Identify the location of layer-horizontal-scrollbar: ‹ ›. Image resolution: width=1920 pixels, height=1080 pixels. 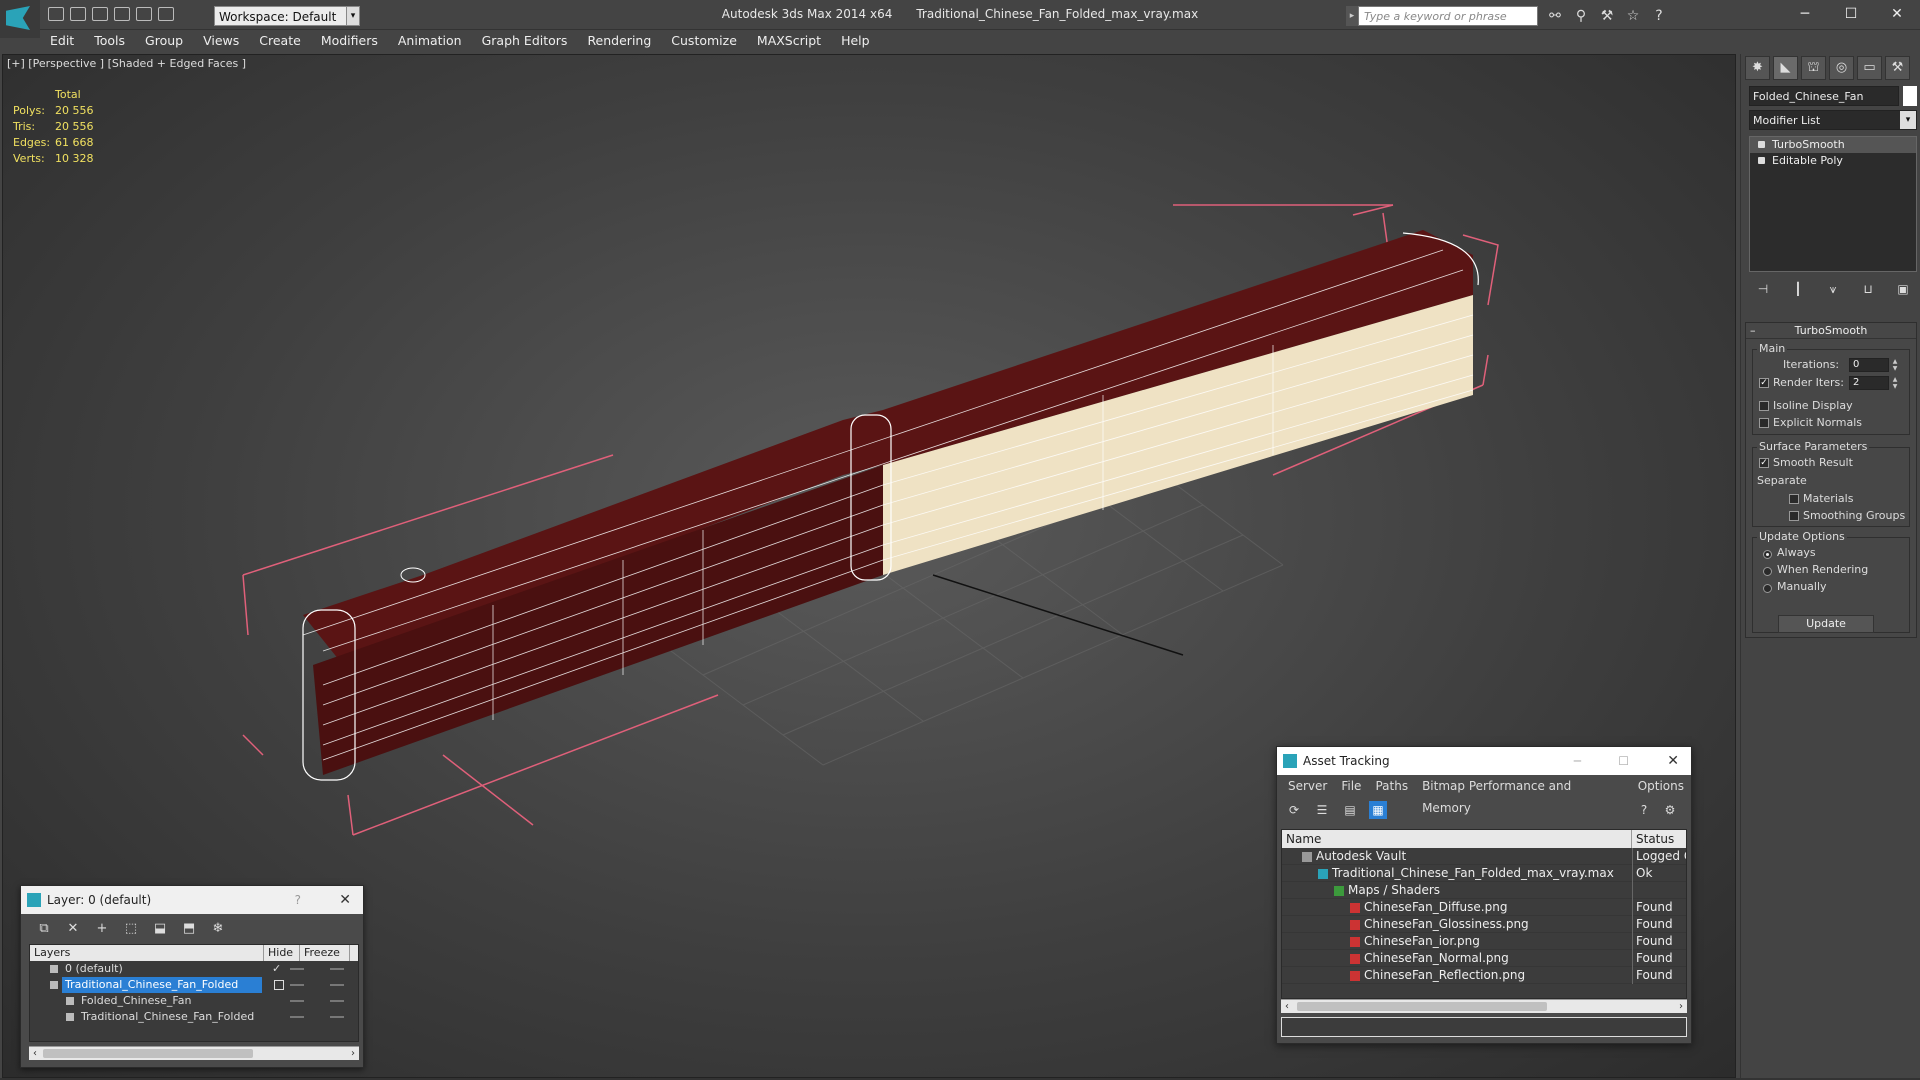
(194, 1053).